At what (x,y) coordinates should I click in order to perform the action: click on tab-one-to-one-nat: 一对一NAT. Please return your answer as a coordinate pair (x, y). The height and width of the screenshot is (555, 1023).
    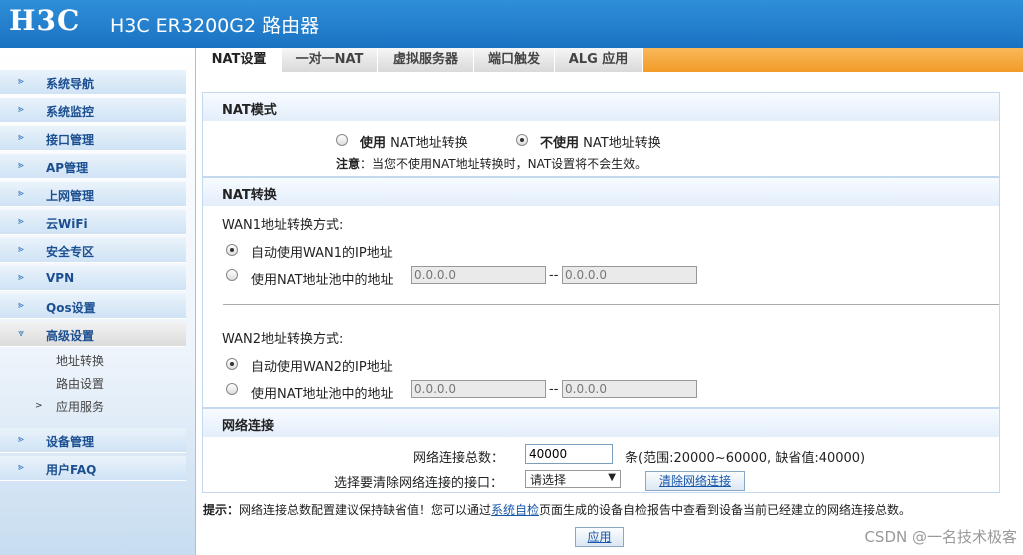
    Looking at the image, I should click on (330, 60).